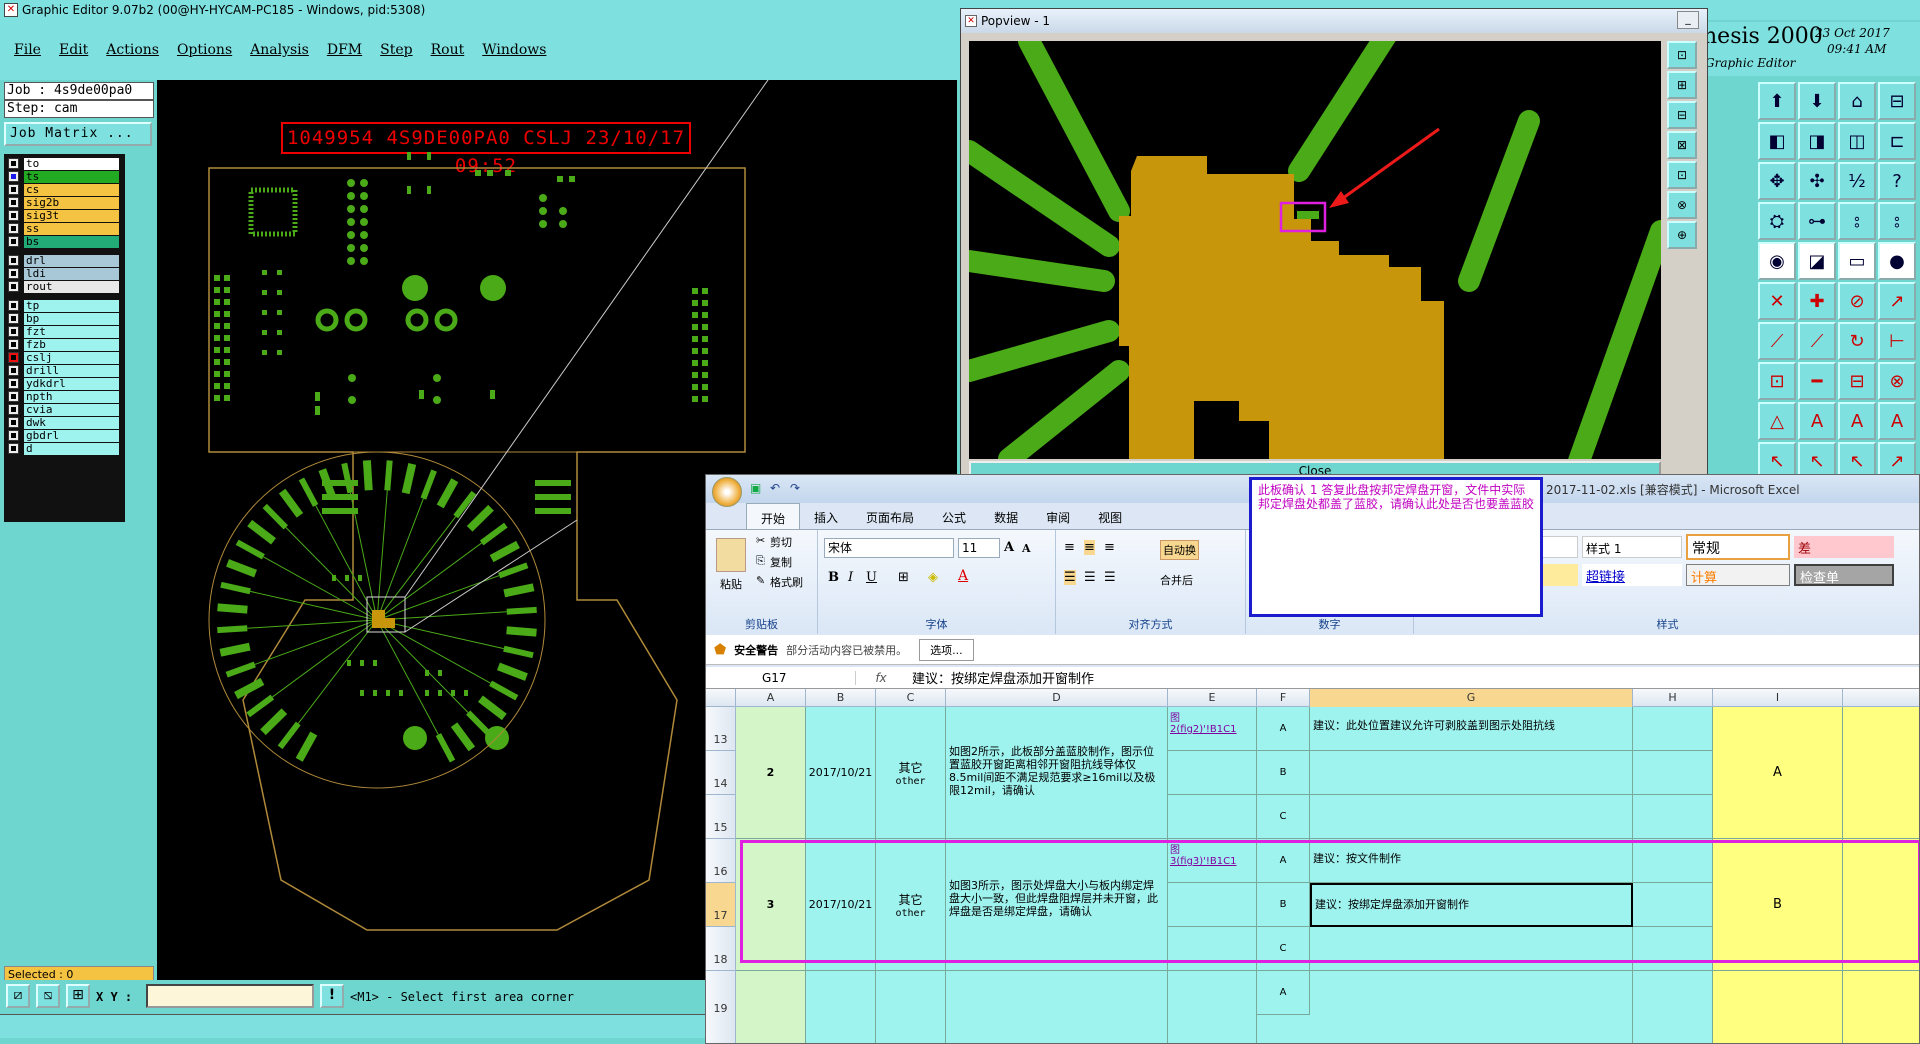 This screenshot has width=1920, height=1044. What do you see at coordinates (1777, 181) in the screenshot?
I see `toolbar-icon: ✥` at bounding box center [1777, 181].